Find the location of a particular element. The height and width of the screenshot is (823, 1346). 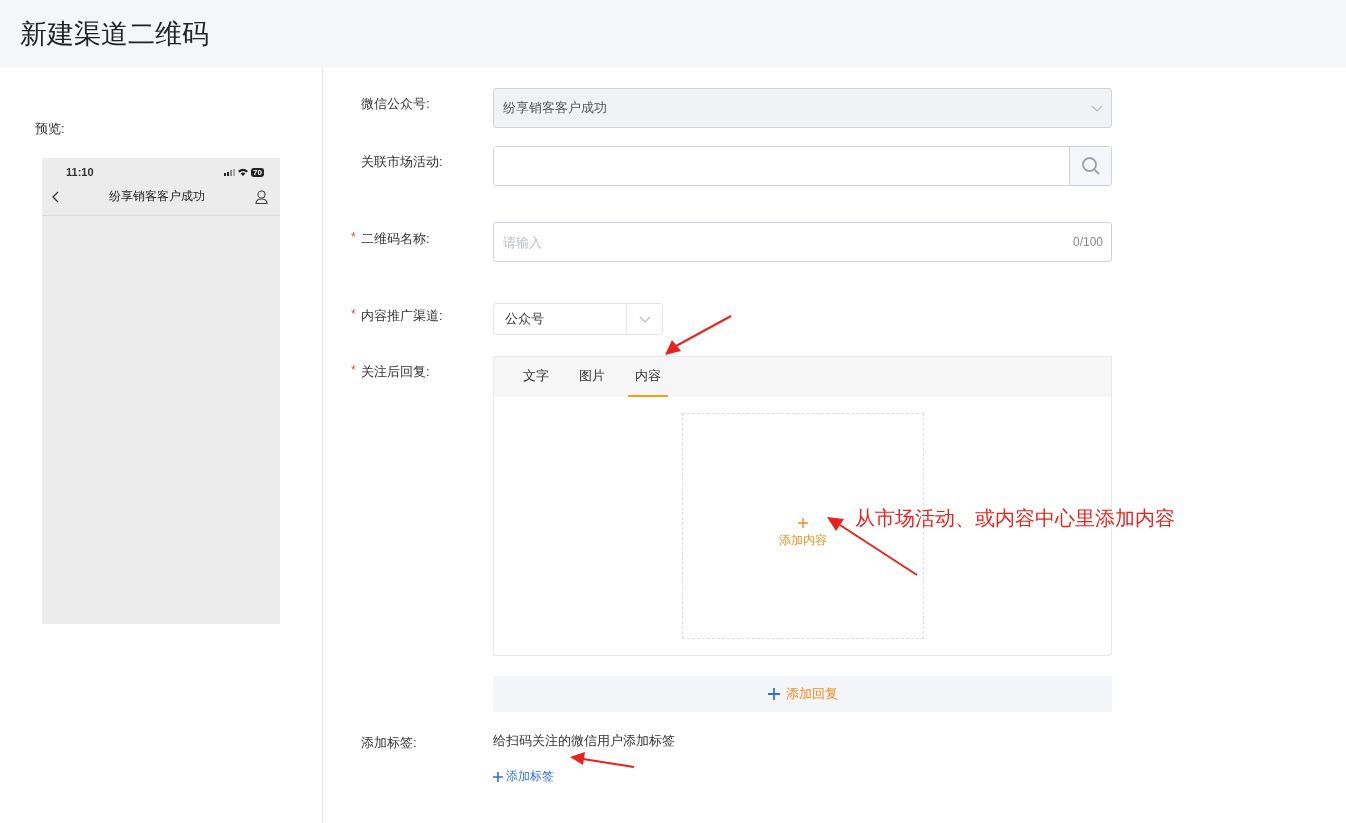

search-button is located at coordinates (1090, 166).